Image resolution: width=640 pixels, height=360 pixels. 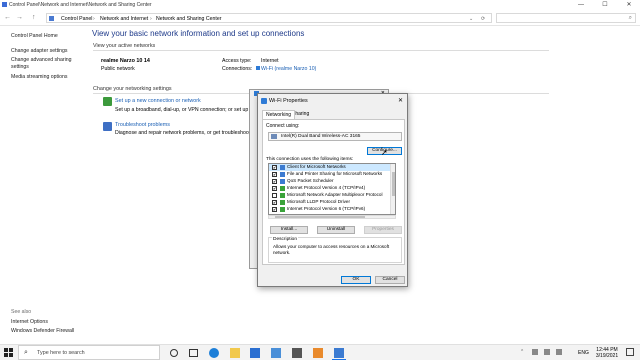 I want to click on refresh-icon: ⟳, so click(x=483, y=19).